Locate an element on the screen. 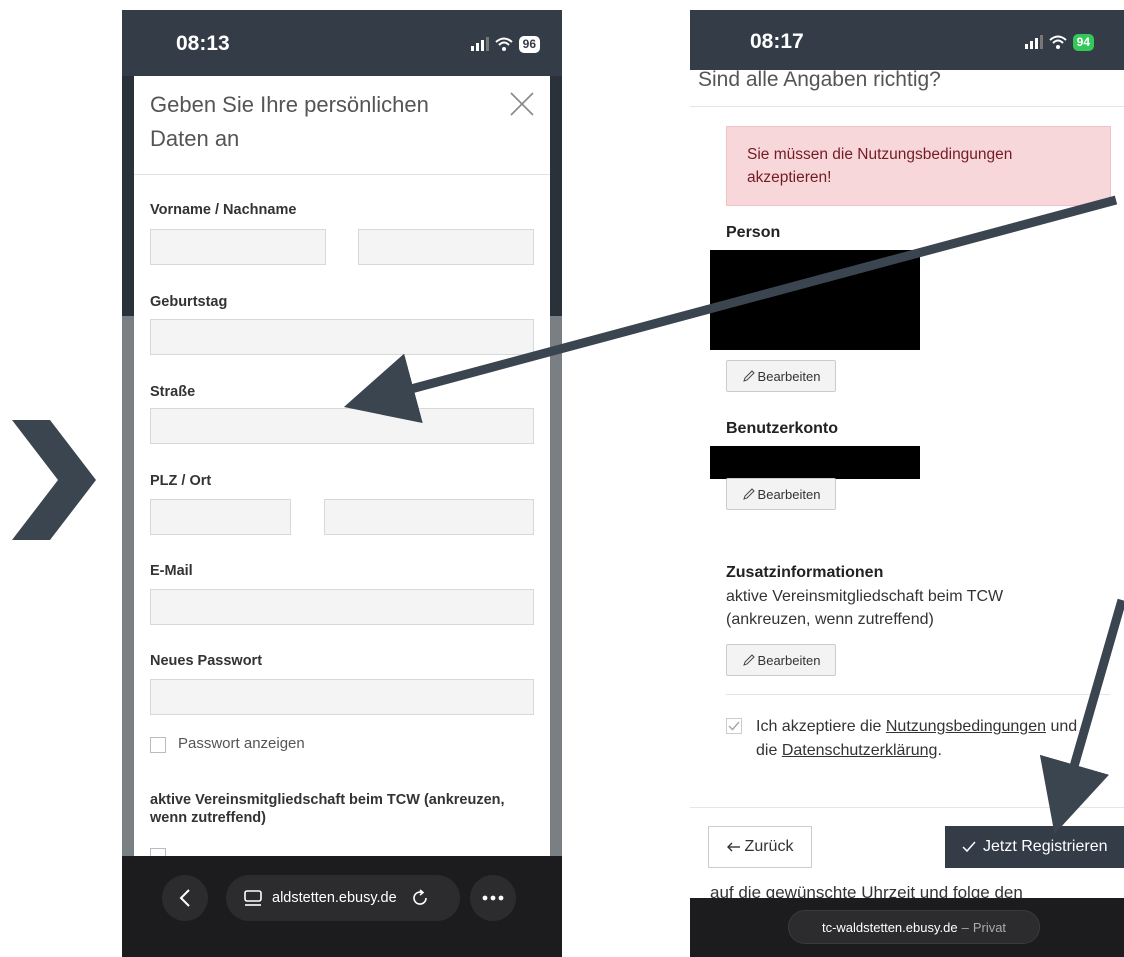  edit-account-button: Bearbeiten is located at coordinates (781, 494).